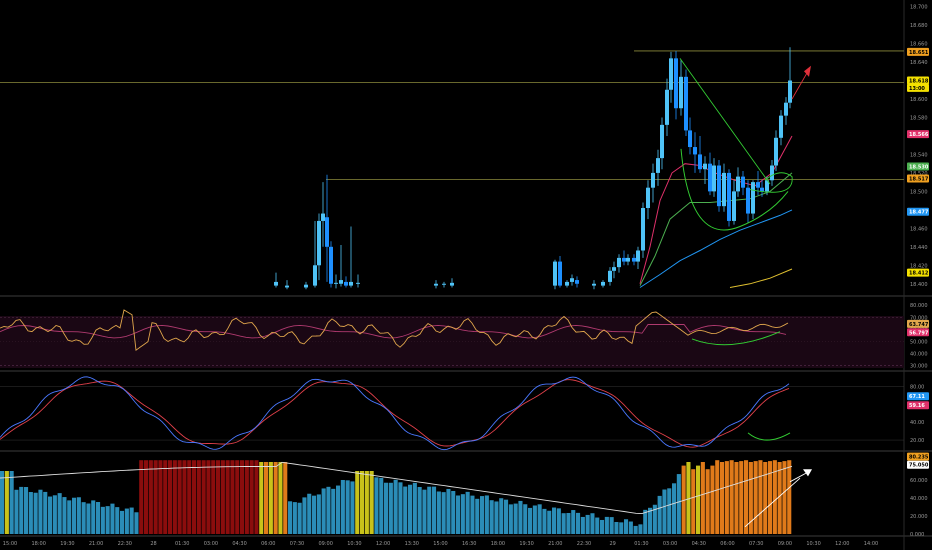  Describe the element at coordinates (919, 135) in the screenshot. I see `price-badge-label: 18.566` at that location.